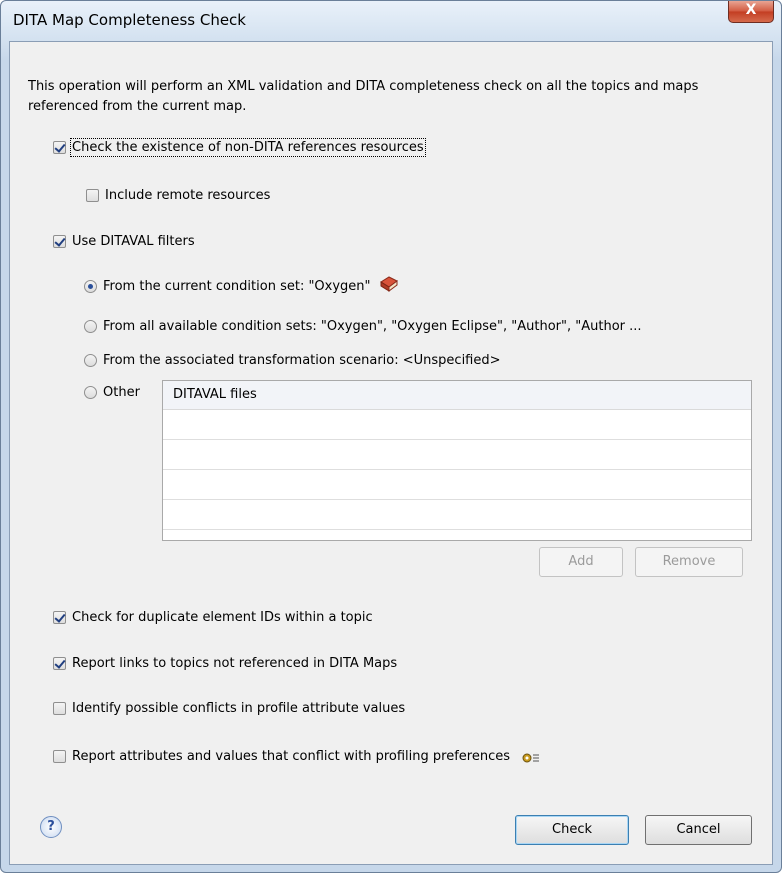  I want to click on remove-button: Remove, so click(689, 562).